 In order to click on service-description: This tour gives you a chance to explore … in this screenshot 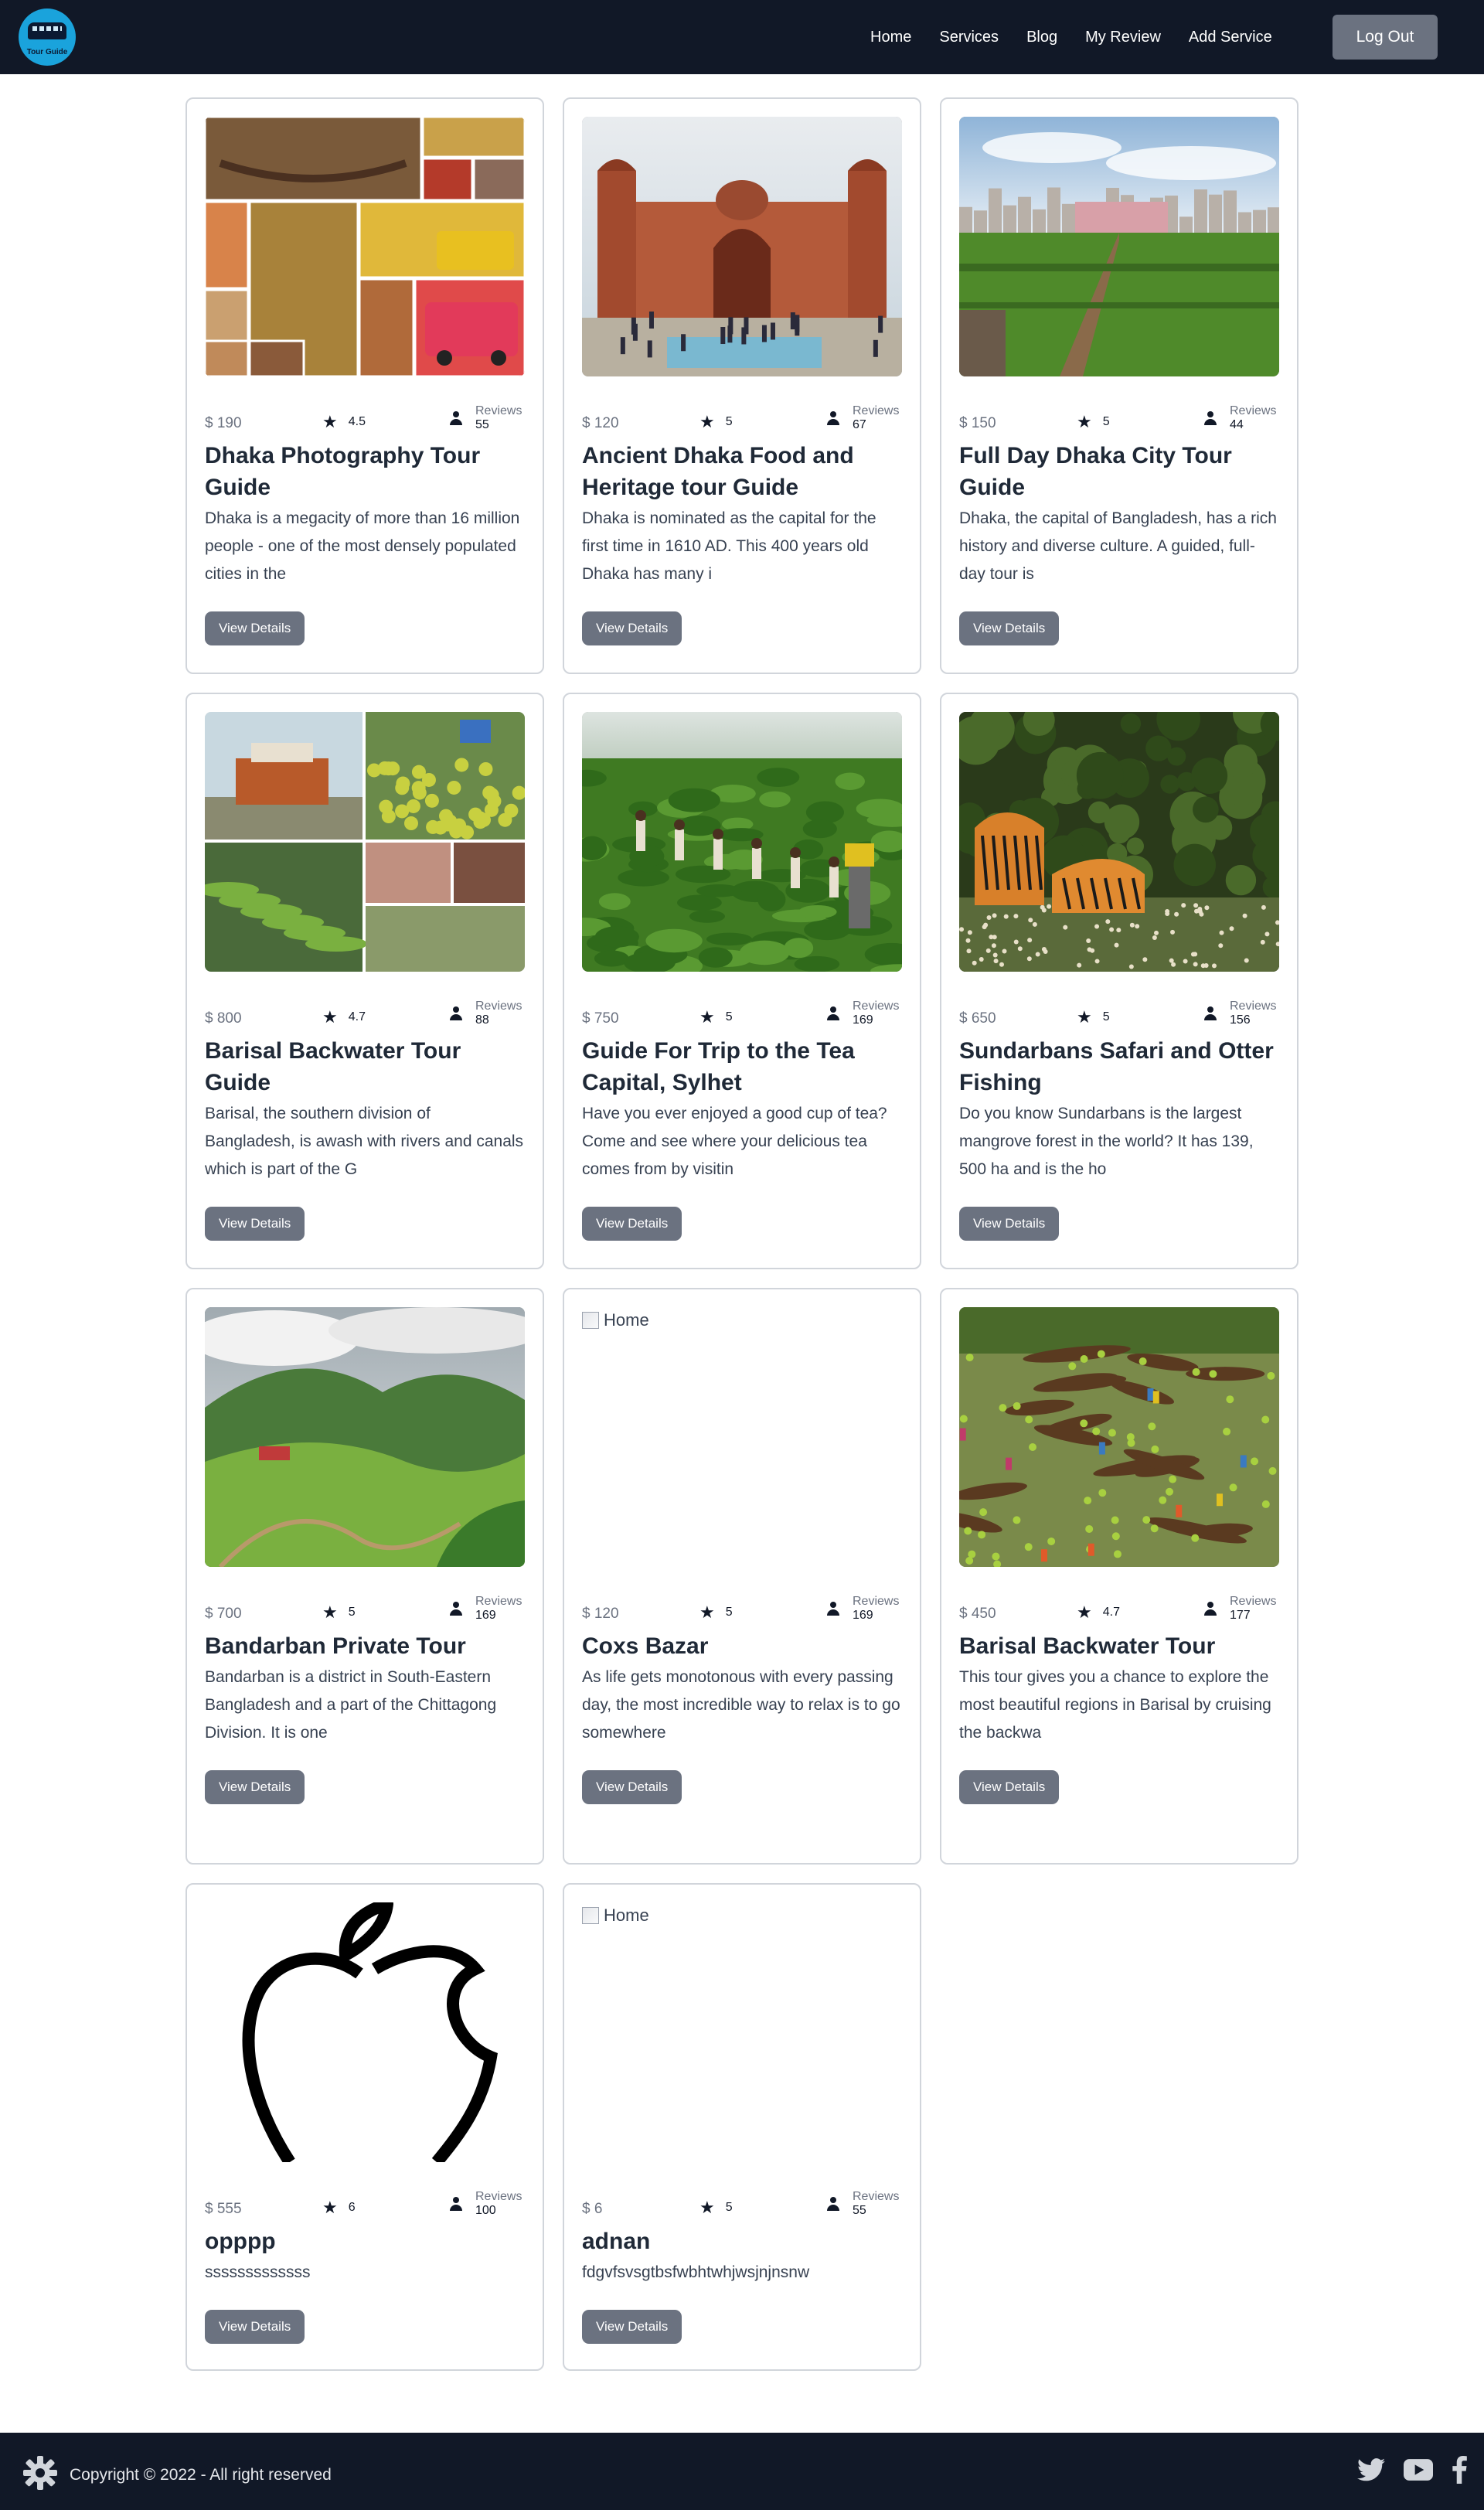, I will do `click(1115, 1705)`.